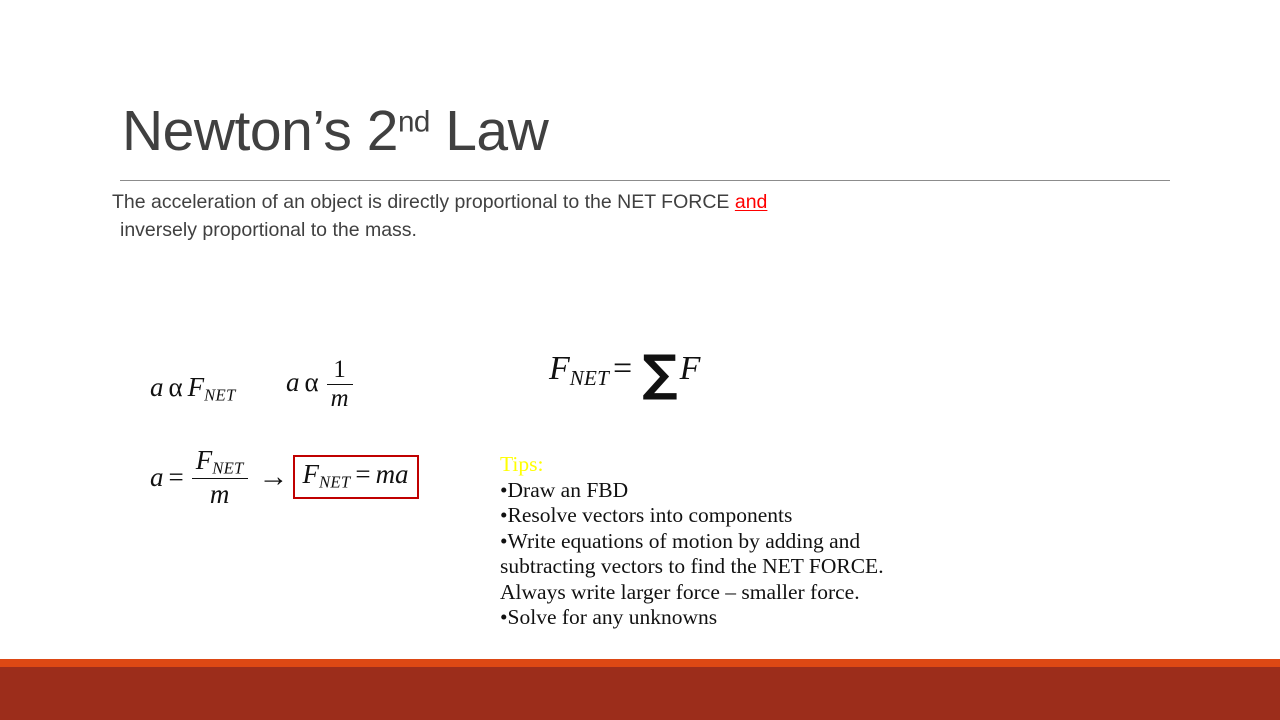 This screenshot has height=720, width=1280. What do you see at coordinates (646, 515) in the screenshot?
I see `tips-item: •Resolve vectors into components` at bounding box center [646, 515].